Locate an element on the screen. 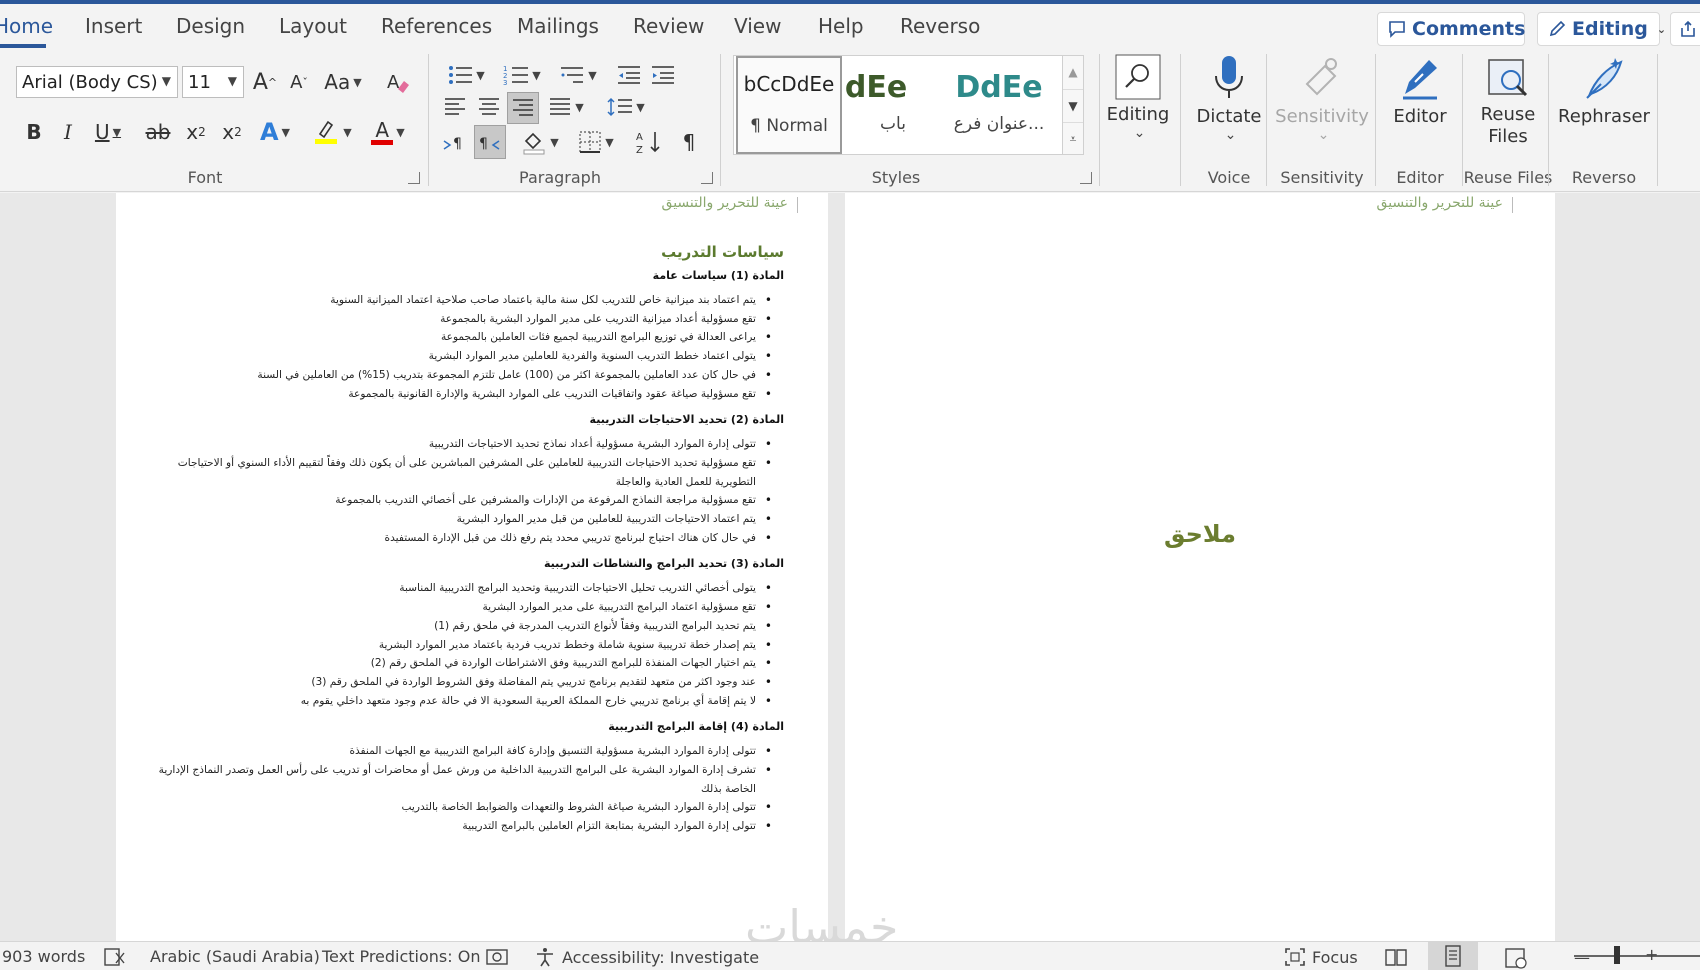 The image size is (1700, 970). tab-design: Design is located at coordinates (210, 26).